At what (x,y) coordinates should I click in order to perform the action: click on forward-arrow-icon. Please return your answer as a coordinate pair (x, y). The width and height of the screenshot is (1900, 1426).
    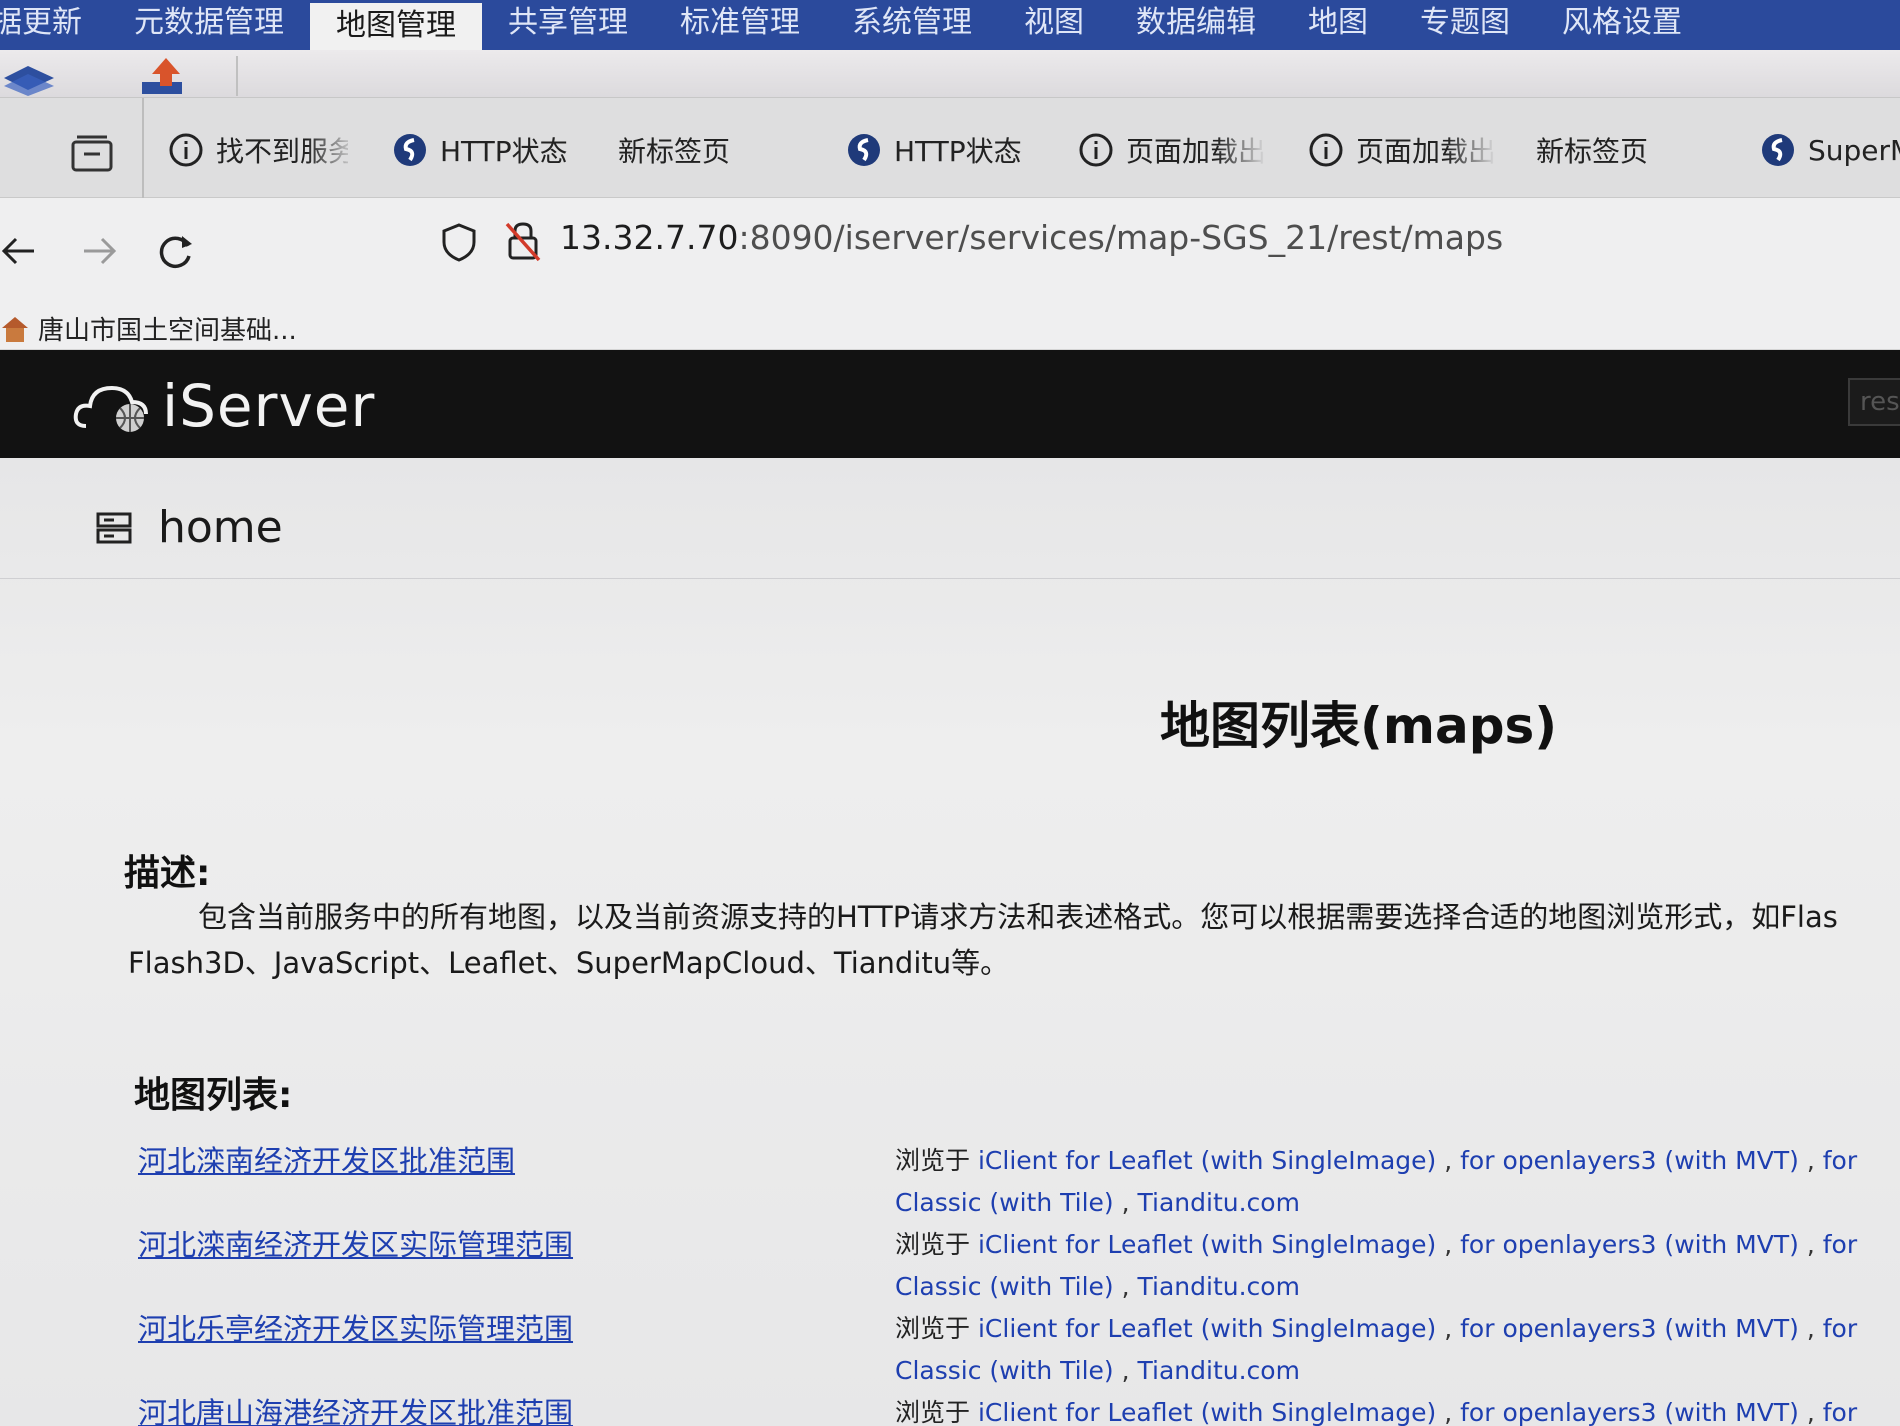
    Looking at the image, I should click on (99, 251).